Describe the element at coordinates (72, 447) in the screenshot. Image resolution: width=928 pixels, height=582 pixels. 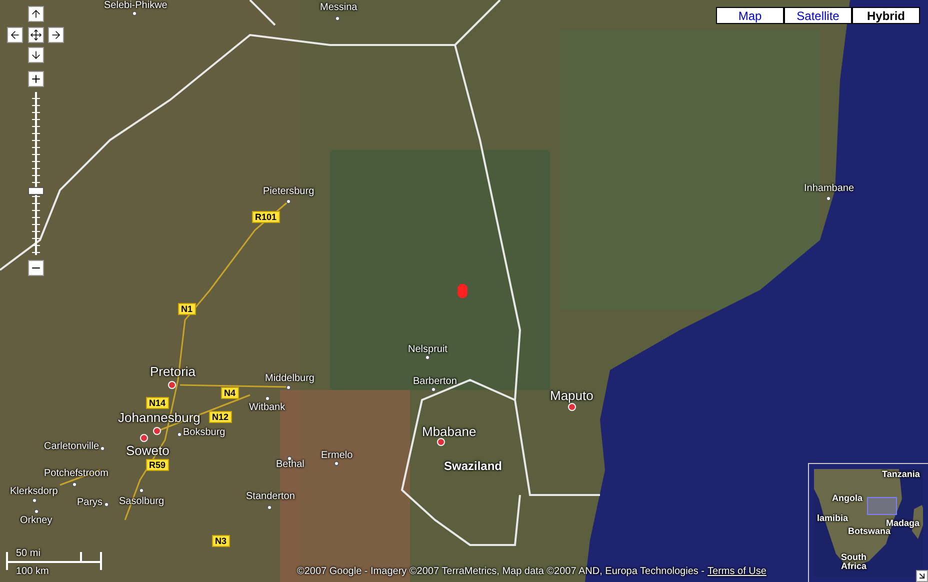
I see `city-label: Carletonville` at that location.